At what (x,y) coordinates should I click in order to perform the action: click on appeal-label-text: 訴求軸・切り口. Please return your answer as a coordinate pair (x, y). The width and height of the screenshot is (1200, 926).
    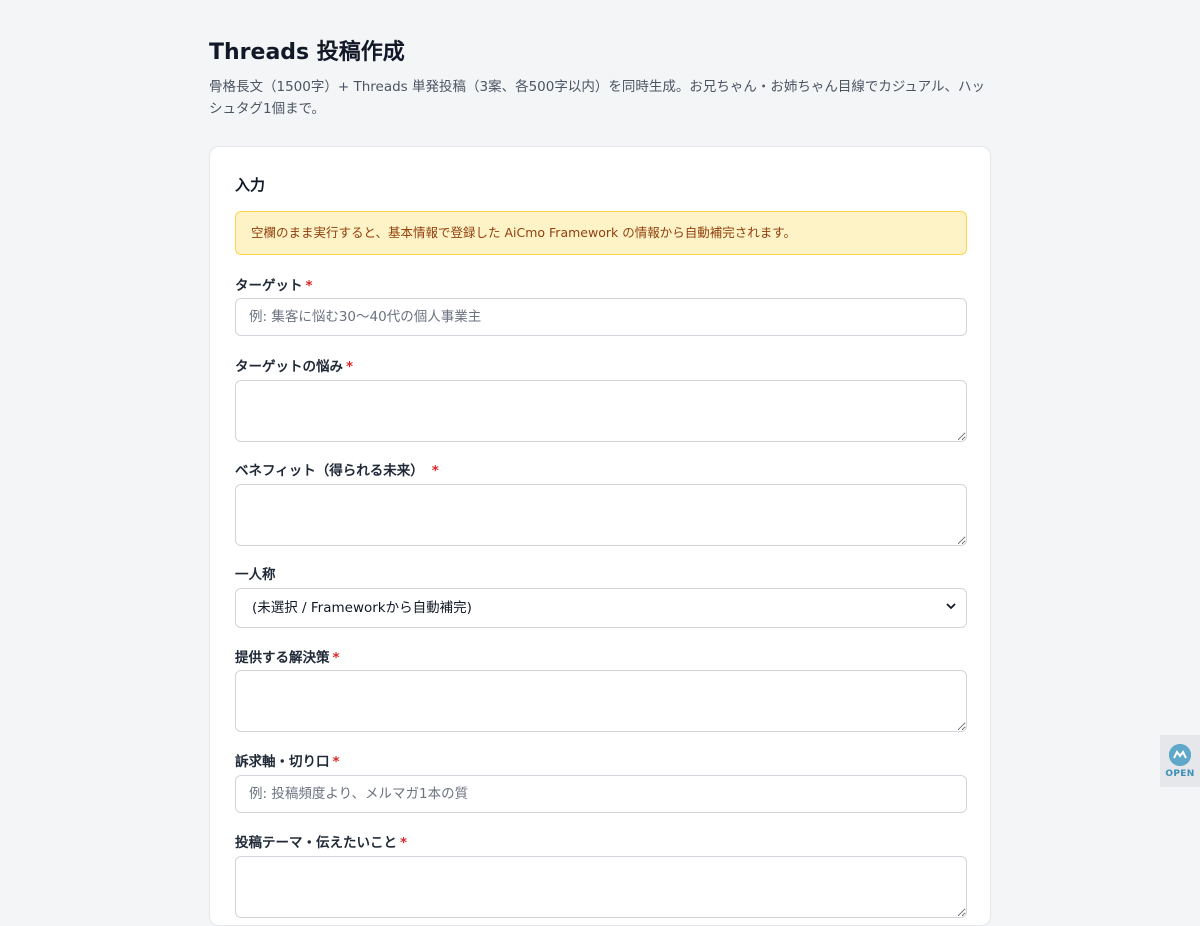
    Looking at the image, I should click on (282, 762).